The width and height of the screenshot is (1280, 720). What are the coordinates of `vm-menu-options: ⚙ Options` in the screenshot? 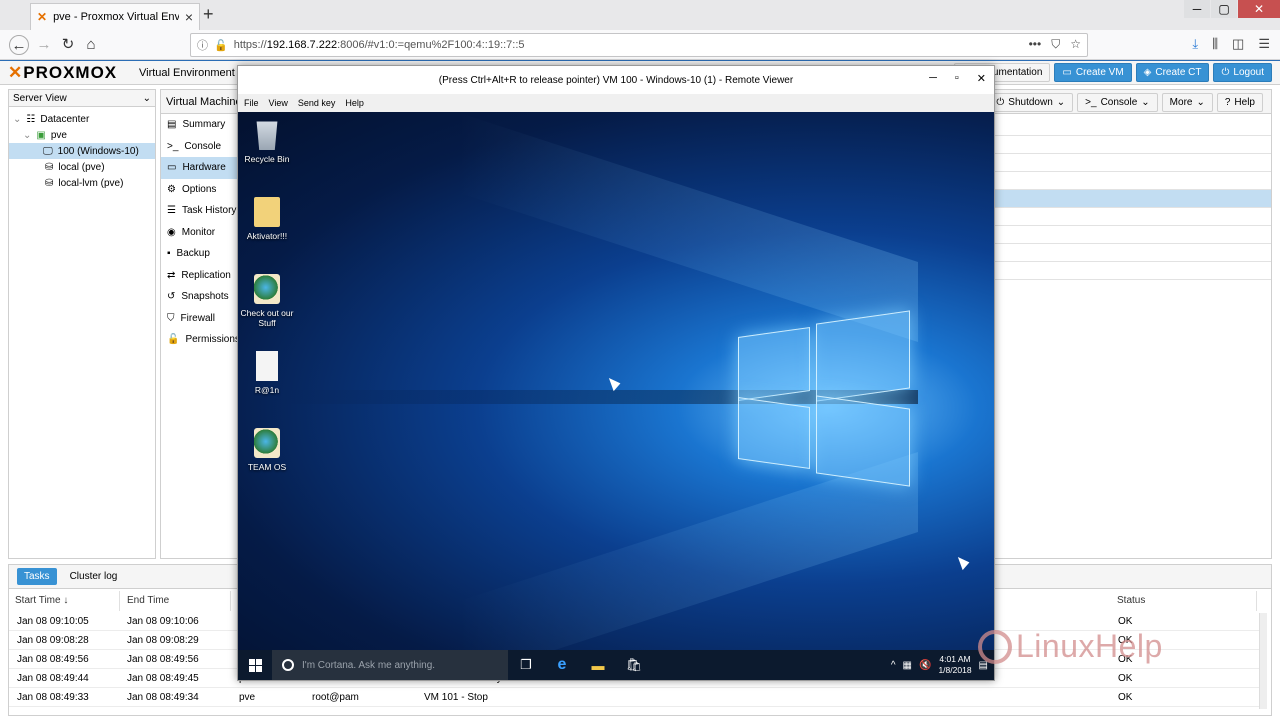 It's located at (200, 190).